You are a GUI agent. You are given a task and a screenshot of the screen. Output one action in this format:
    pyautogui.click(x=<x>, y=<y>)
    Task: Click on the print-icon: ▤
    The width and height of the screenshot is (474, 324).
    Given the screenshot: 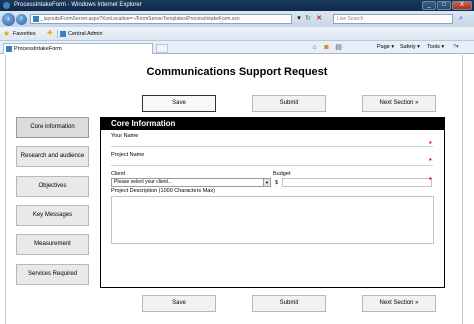 What is the action you would take?
    pyautogui.click(x=338, y=47)
    